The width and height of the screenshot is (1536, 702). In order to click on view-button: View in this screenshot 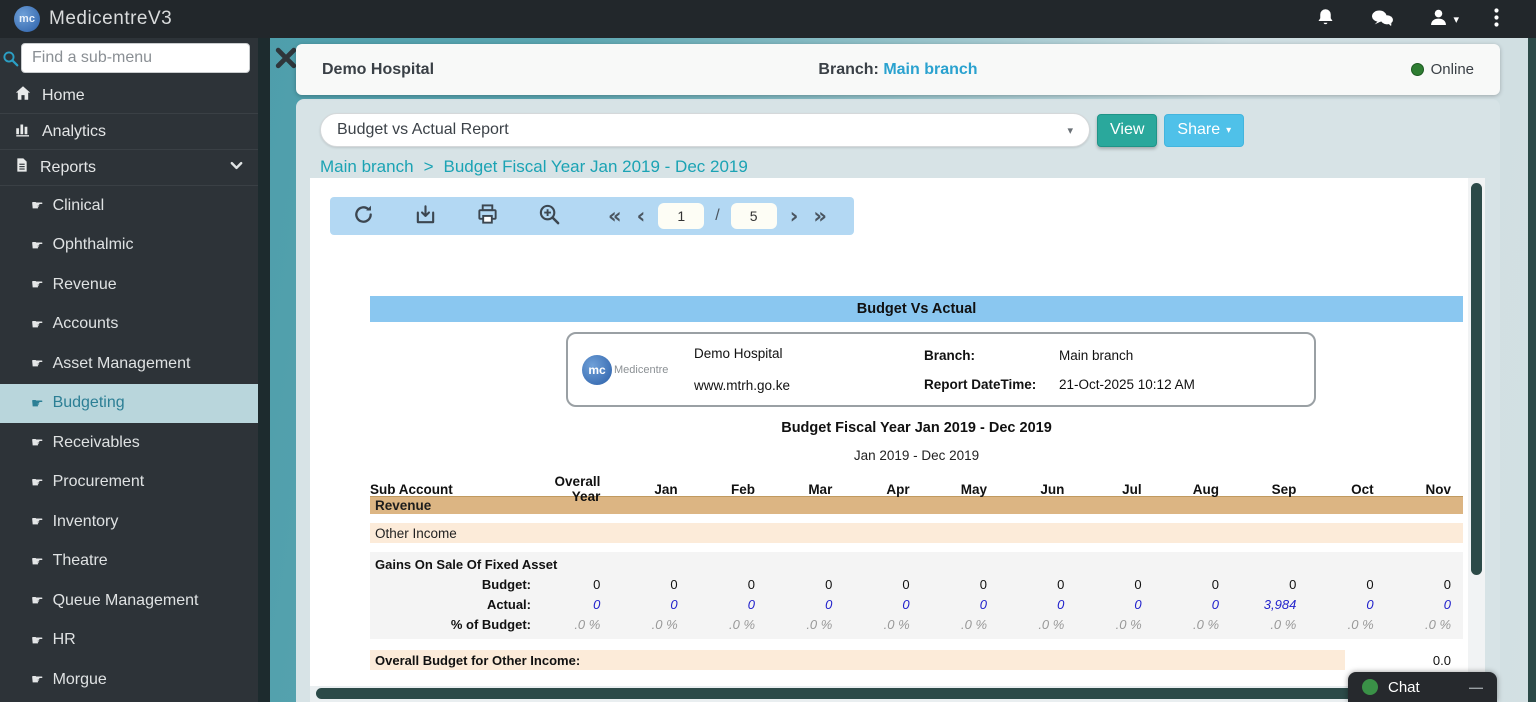, I will do `click(1127, 130)`.